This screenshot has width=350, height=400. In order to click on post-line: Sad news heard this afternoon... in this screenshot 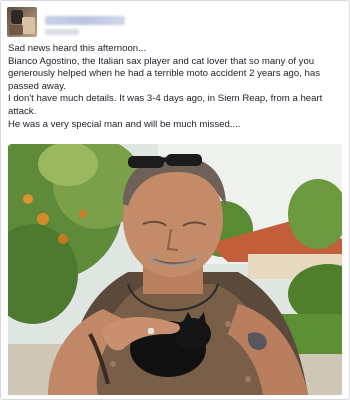, I will do `click(77, 48)`.